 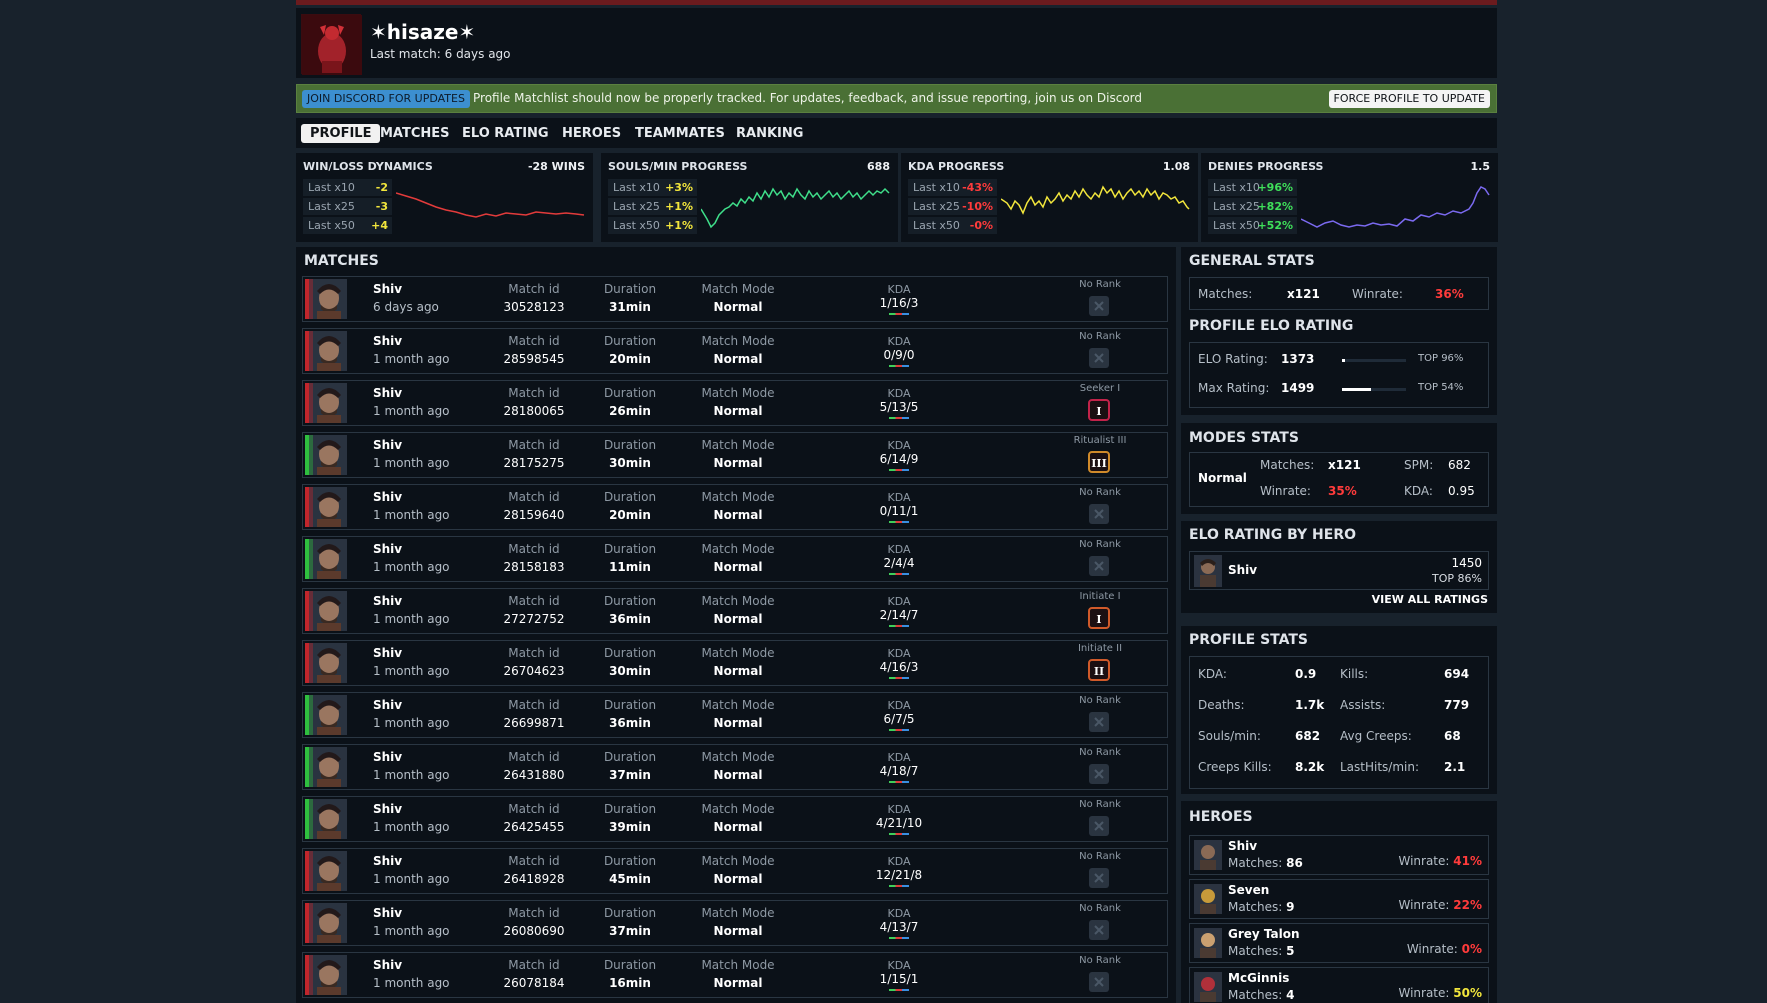 I want to click on duration-value: 30min, so click(x=630, y=671).